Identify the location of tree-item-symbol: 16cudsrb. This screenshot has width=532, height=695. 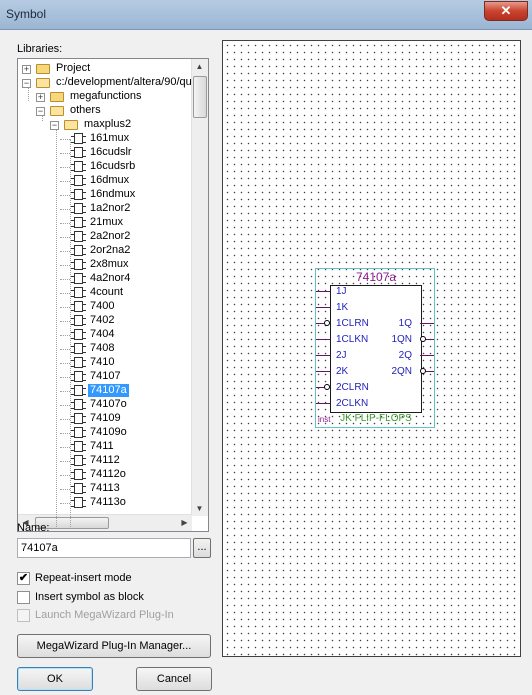
(105, 167).